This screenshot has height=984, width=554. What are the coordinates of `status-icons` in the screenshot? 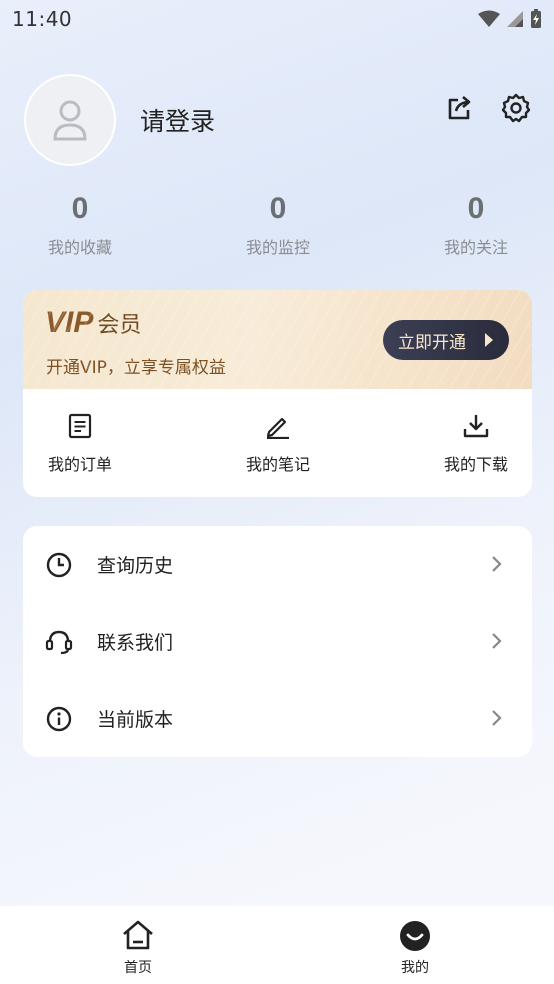 It's located at (510, 19).